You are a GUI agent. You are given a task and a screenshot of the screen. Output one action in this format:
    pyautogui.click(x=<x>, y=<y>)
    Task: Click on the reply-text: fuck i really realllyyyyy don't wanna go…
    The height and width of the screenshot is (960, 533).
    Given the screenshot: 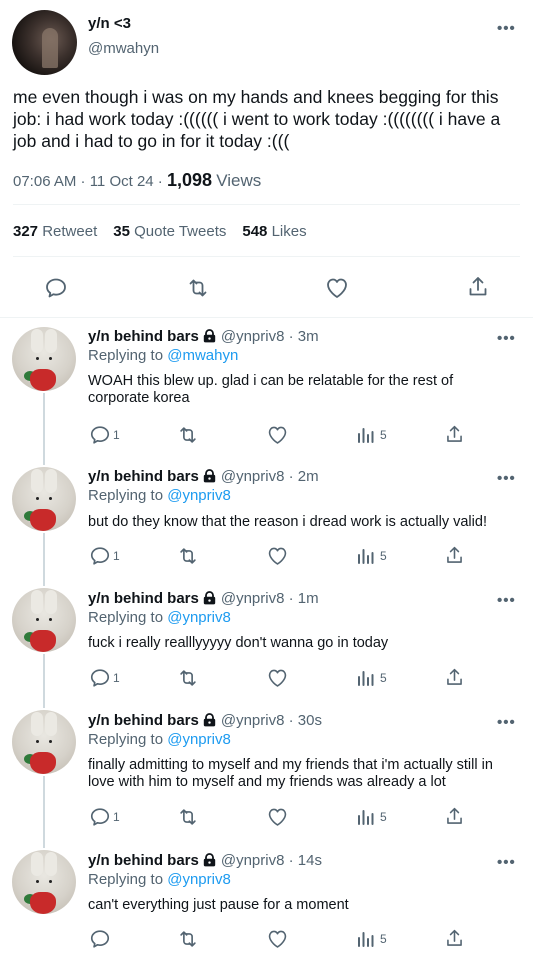 What is the action you would take?
    pyautogui.click(x=238, y=643)
    